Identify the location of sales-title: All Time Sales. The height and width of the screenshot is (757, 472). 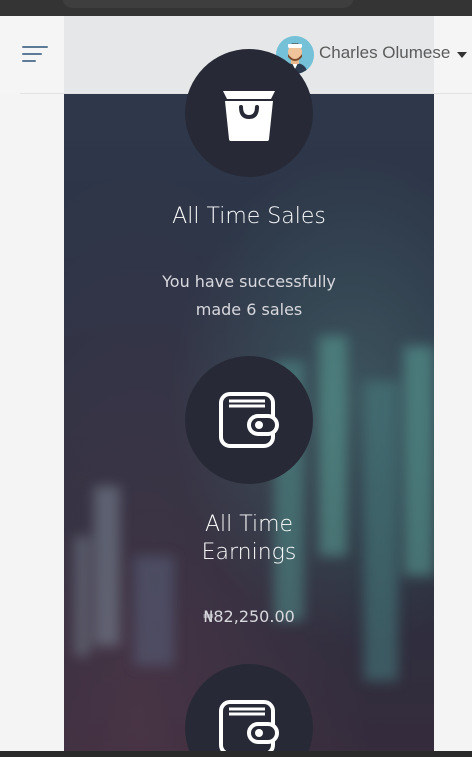
(249, 216).